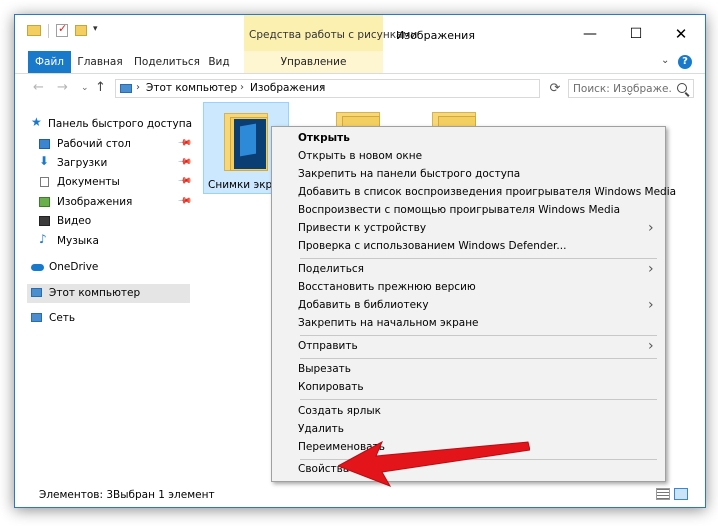 This screenshot has height=526, width=718. I want to click on customize-quick-access-icon: ▾, so click(95, 29).